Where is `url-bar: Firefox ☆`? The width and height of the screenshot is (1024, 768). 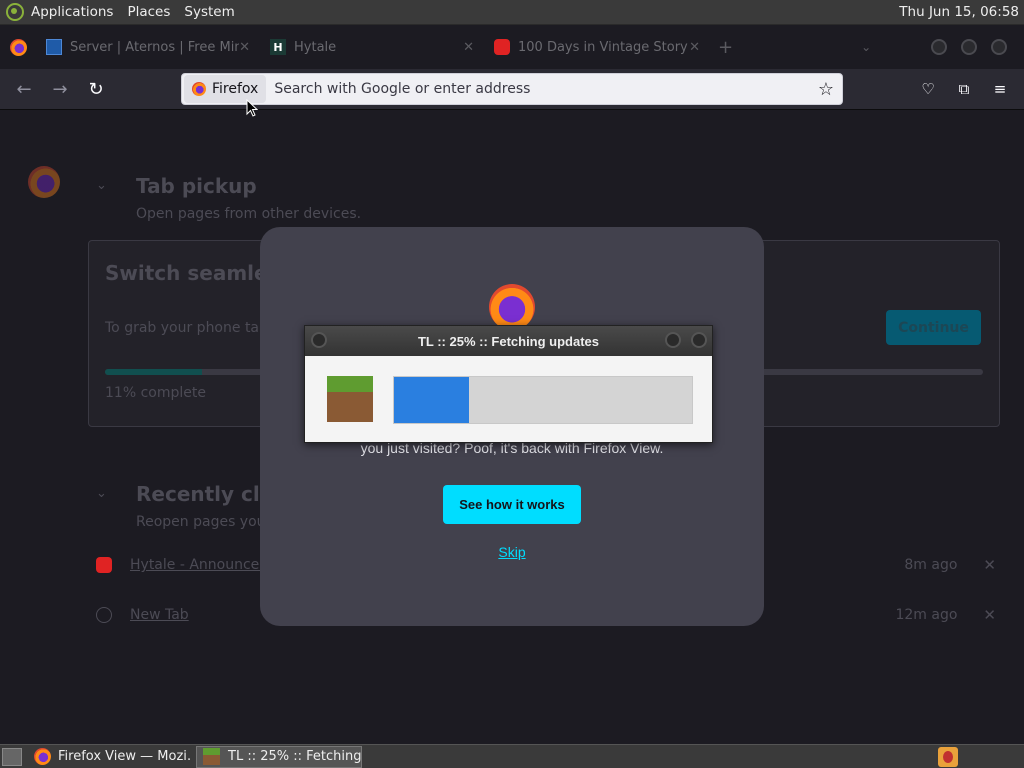 url-bar: Firefox ☆ is located at coordinates (512, 89).